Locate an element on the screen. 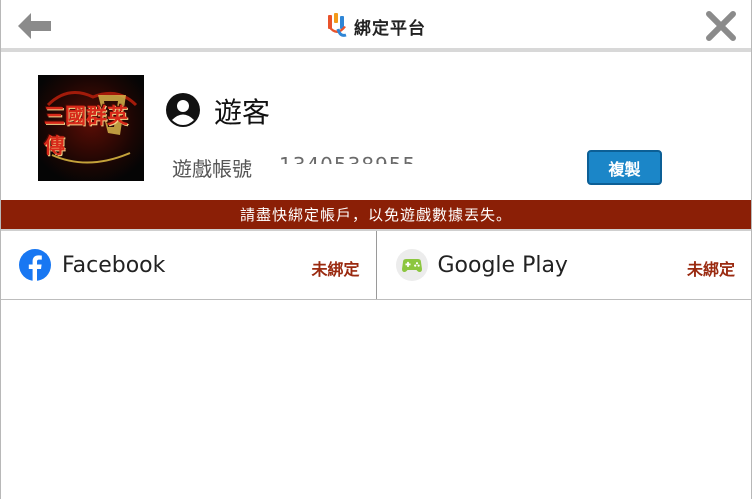 This screenshot has height=499, width=752. header-bar: 綁定平台 is located at coordinates (376, 26).